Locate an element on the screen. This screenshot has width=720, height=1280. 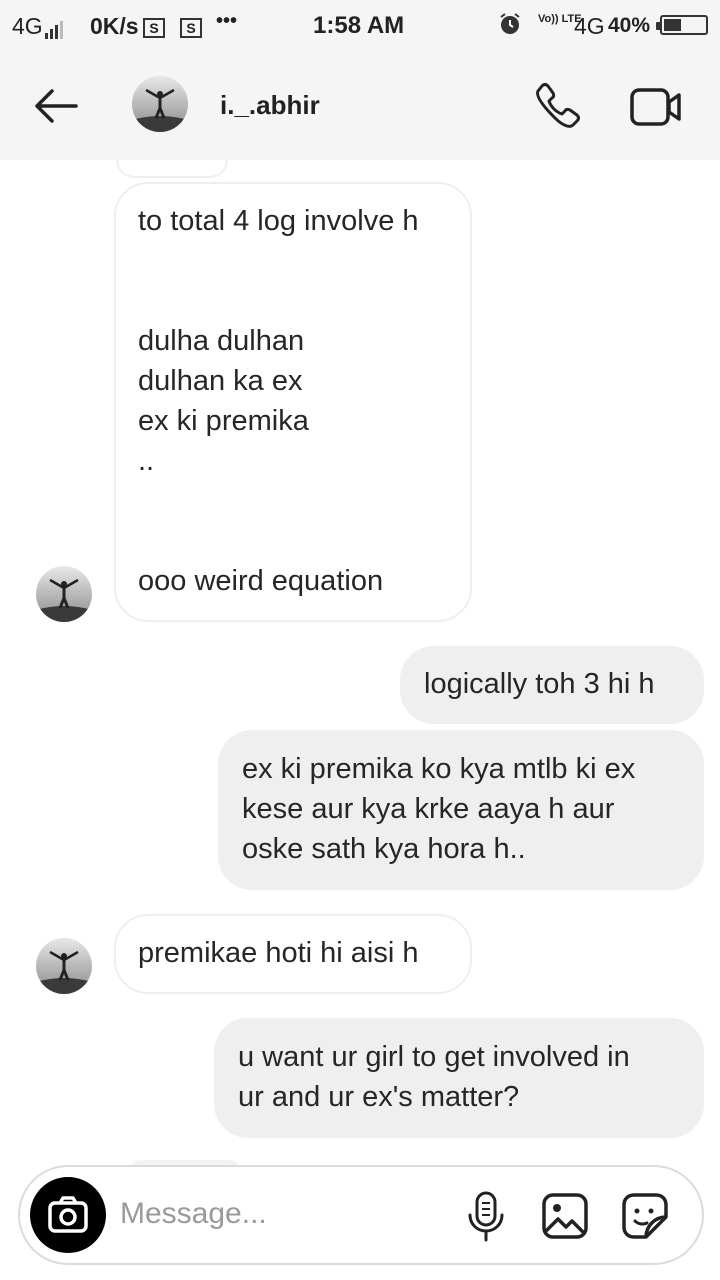
network-indicator: 4G is located at coordinates (37, 26).